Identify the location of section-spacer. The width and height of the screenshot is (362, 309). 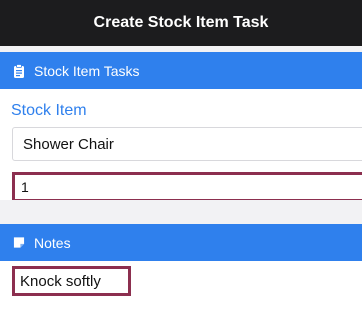
(181, 212).